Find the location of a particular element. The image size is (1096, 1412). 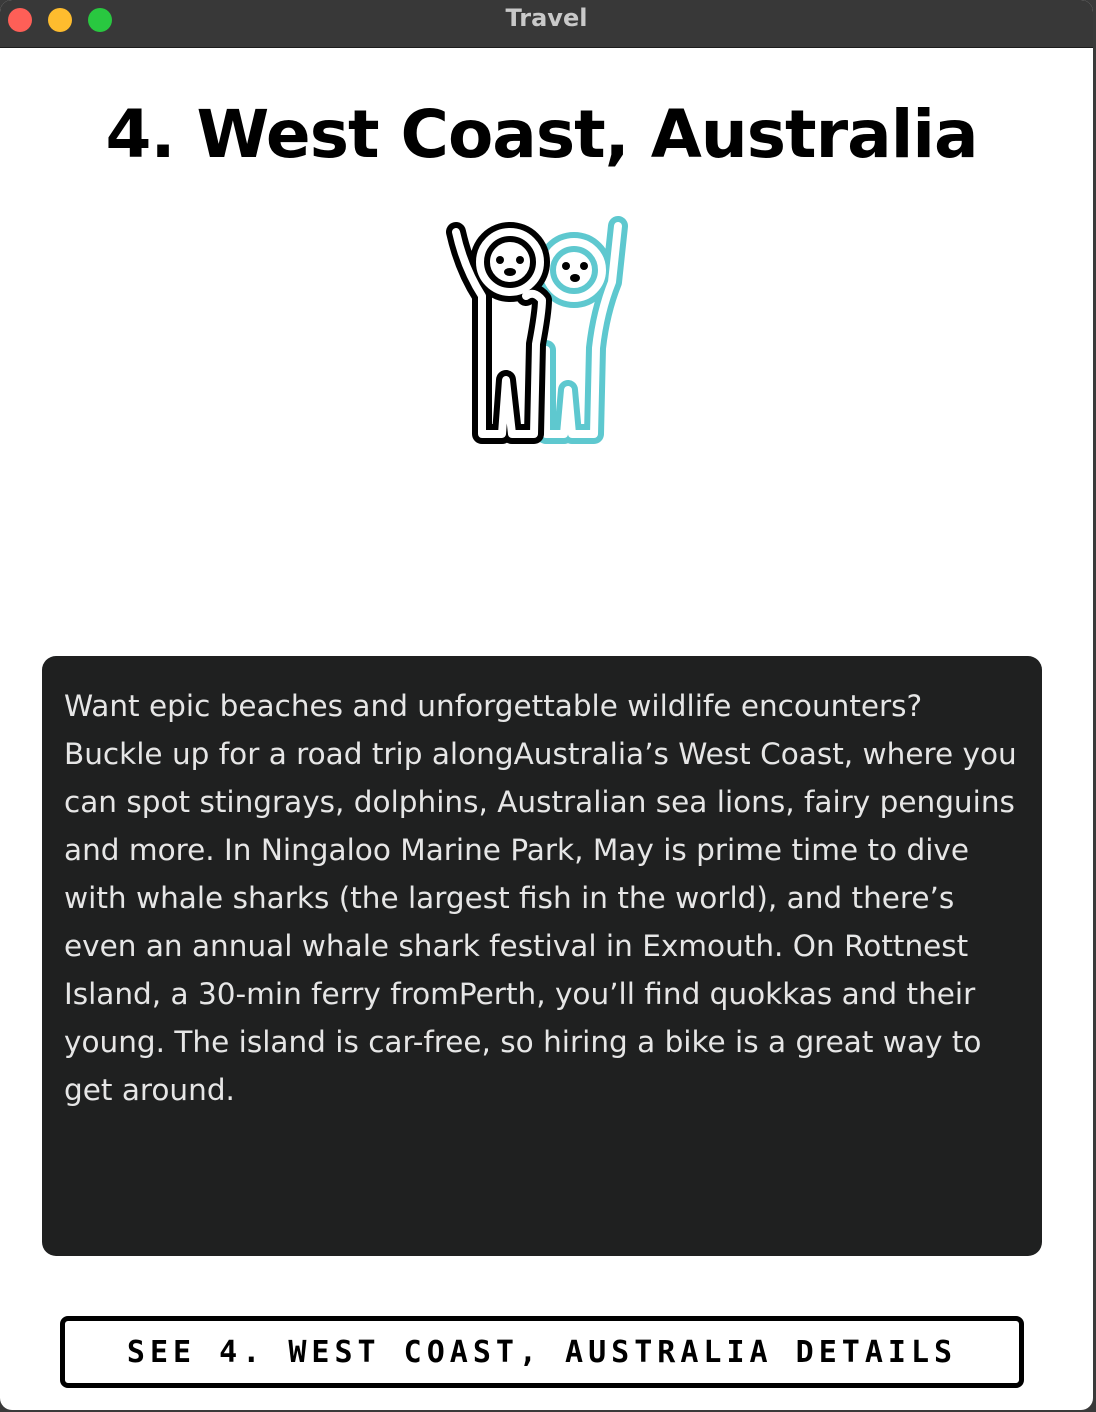

see-details-button: SEE 4. WEST COAST, AUSTRALIA DETAILS is located at coordinates (542, 1352).